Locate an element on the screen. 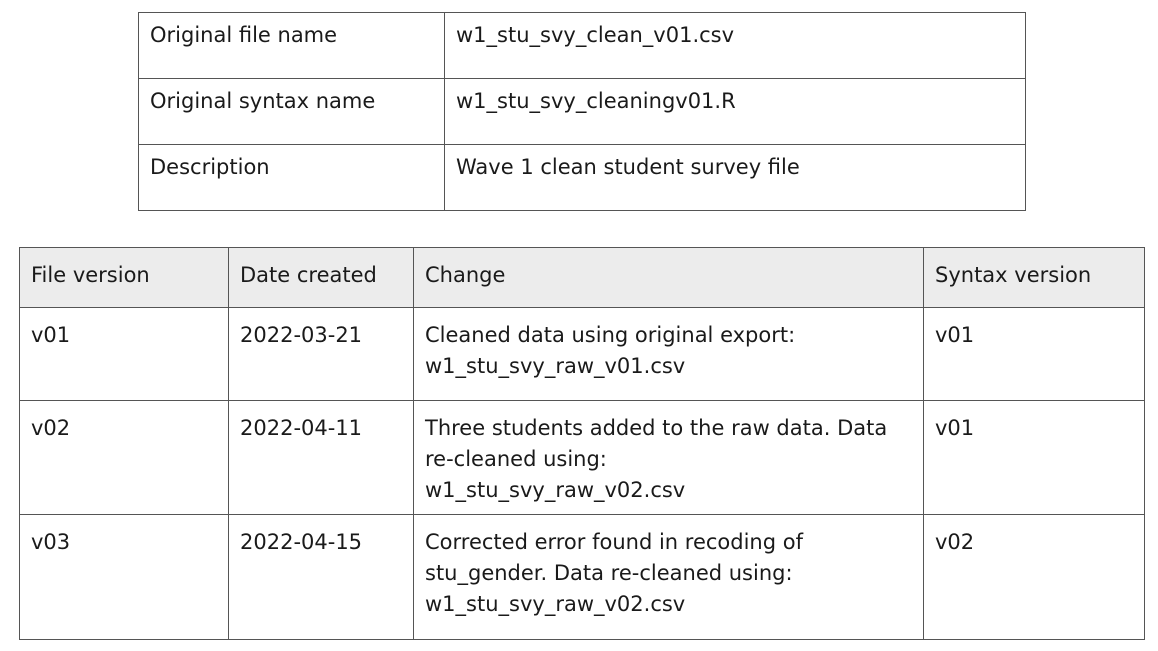  metadata-value: Wave 1 clean student survey file is located at coordinates (735, 177).